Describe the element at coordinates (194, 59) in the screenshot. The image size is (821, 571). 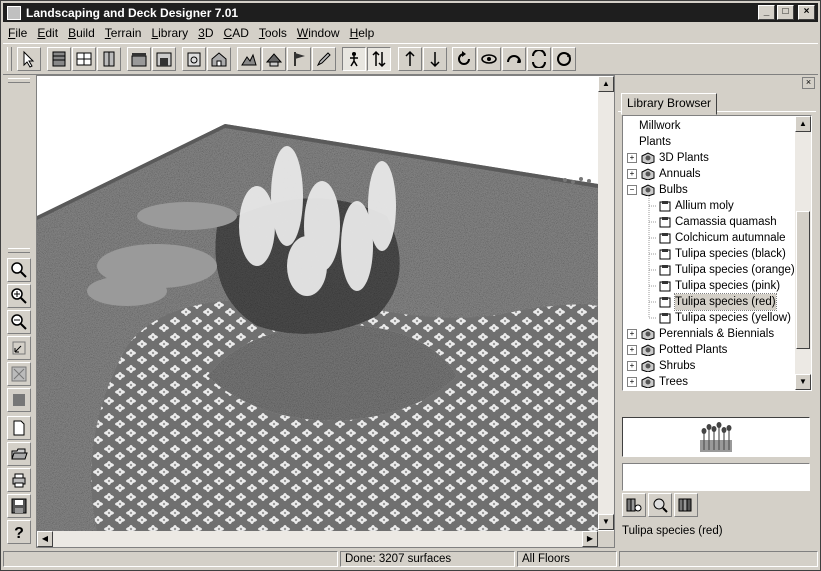
I see `appliance-button` at that location.